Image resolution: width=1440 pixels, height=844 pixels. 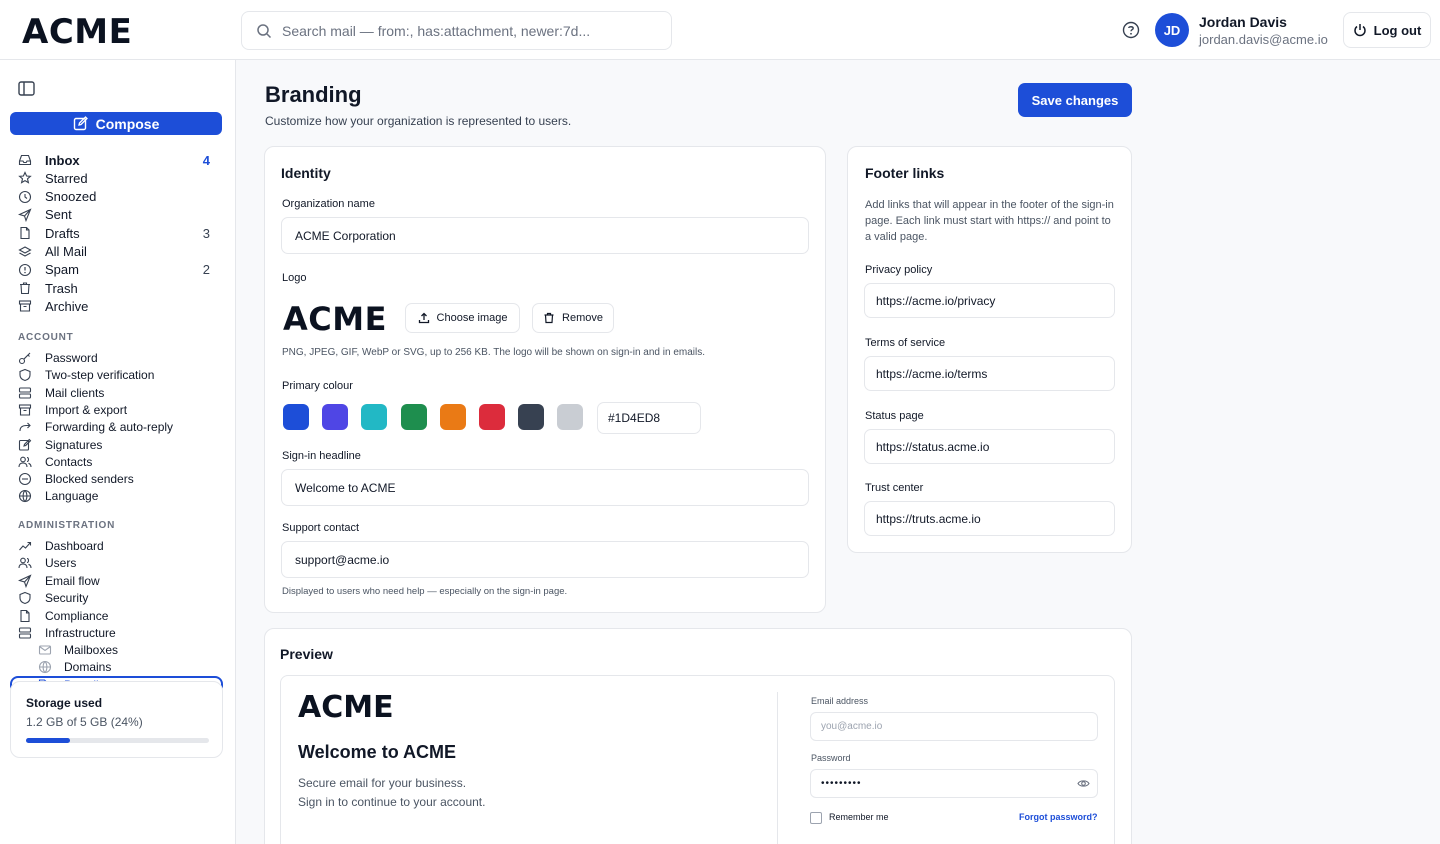 I want to click on trust-center-input, so click(x=989, y=518).